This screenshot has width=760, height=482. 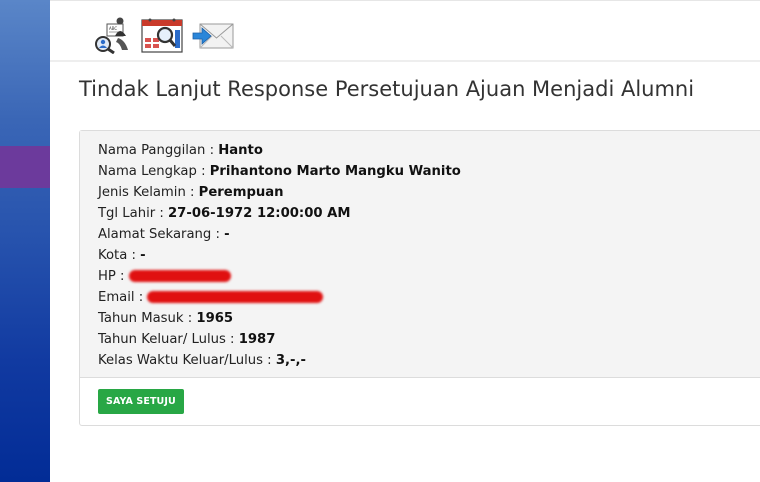 I want to click on detail-value: 3,-,-, so click(x=290, y=360).